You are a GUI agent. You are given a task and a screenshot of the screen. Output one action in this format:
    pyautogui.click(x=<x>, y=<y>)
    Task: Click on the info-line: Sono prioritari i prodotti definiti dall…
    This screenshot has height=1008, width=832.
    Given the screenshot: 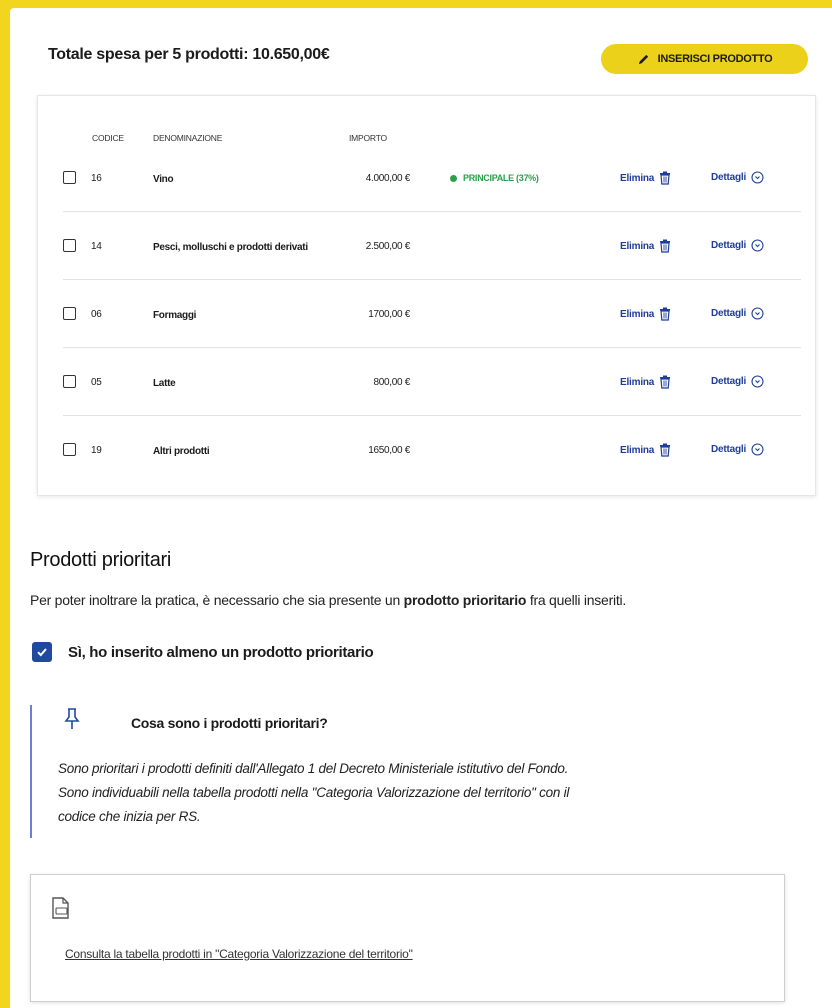 What is the action you would take?
    pyautogui.click(x=313, y=768)
    